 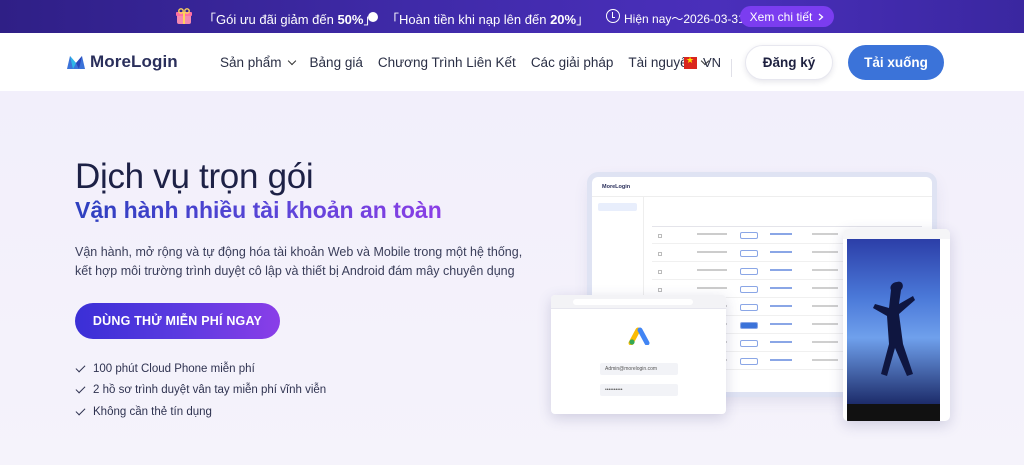 What do you see at coordinates (731, 68) in the screenshot?
I see `header-divider` at bounding box center [731, 68].